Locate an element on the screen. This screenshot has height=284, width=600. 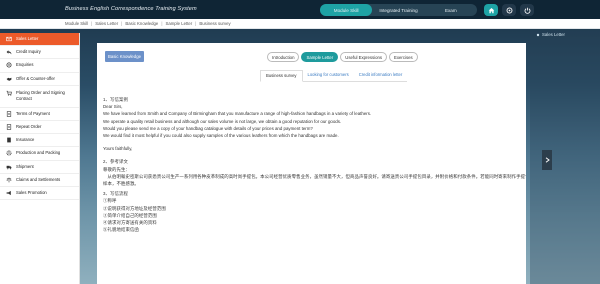
sidebar-item-label: Claims and Settlements is located at coordinates (38, 179).